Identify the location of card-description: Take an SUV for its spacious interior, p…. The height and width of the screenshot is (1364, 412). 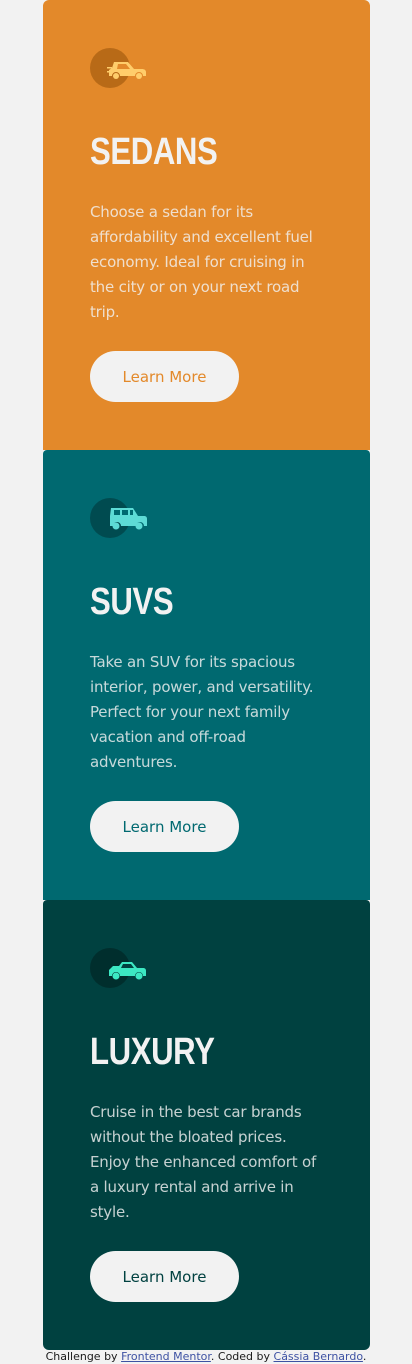
(202, 712).